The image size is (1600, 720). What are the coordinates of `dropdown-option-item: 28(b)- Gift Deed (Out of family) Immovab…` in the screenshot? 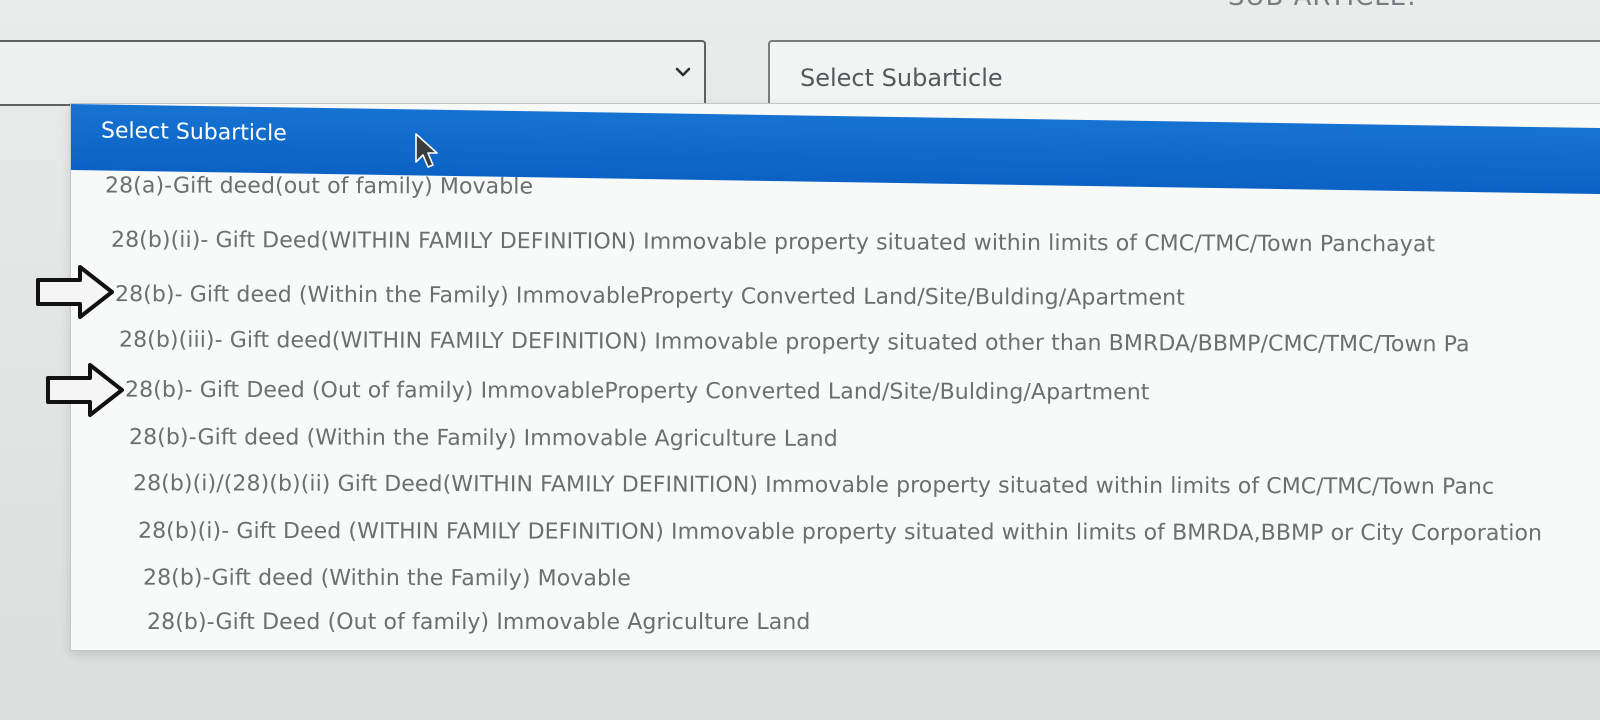 It's located at (637, 392).